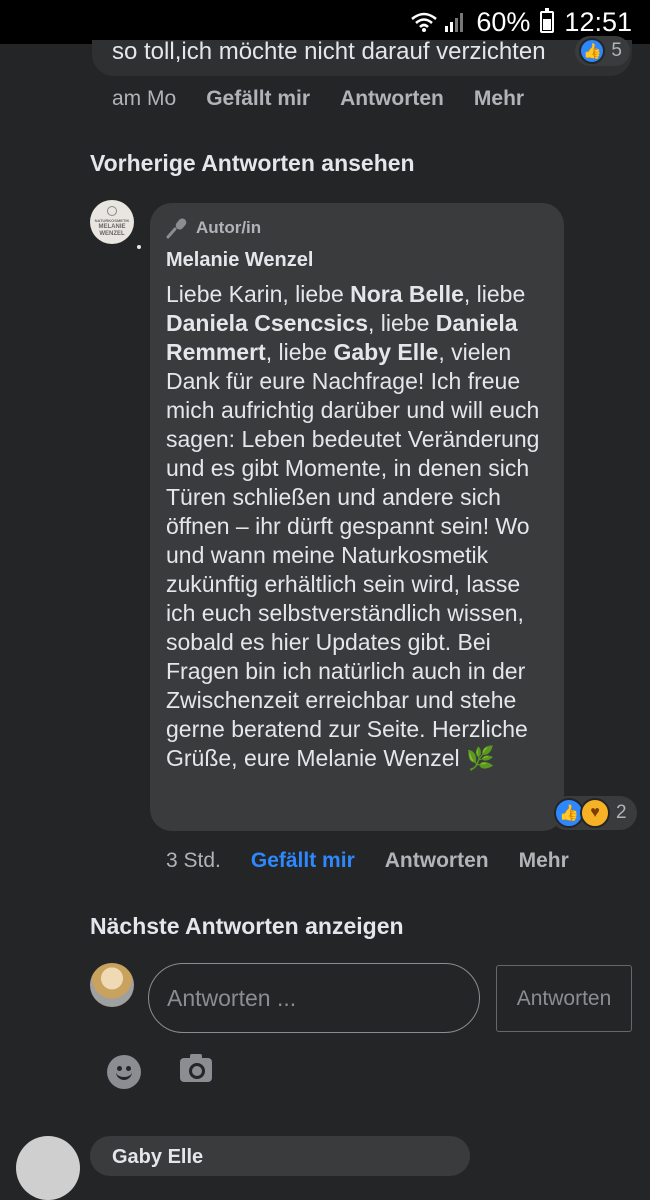 The height and width of the screenshot is (1200, 650). I want to click on reply-reactions: 👍 ♥ 2, so click(593, 813).